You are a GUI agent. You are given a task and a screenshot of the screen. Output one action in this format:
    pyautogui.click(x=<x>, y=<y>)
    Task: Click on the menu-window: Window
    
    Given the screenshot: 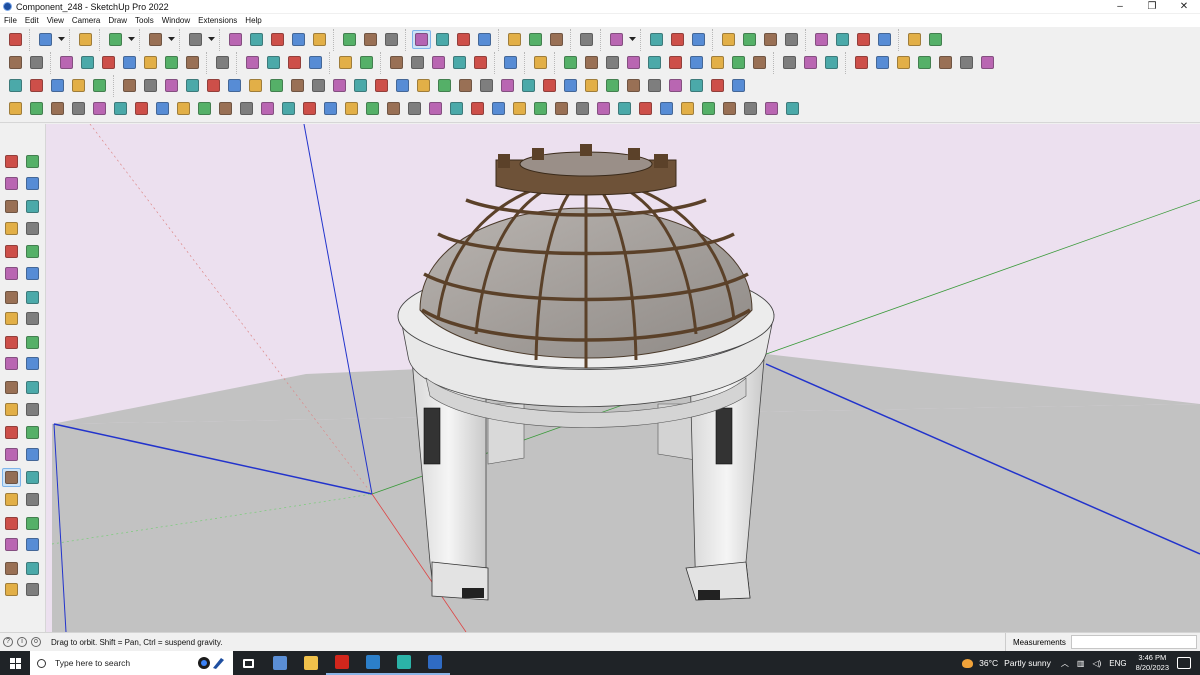 What is the action you would take?
    pyautogui.click(x=176, y=20)
    